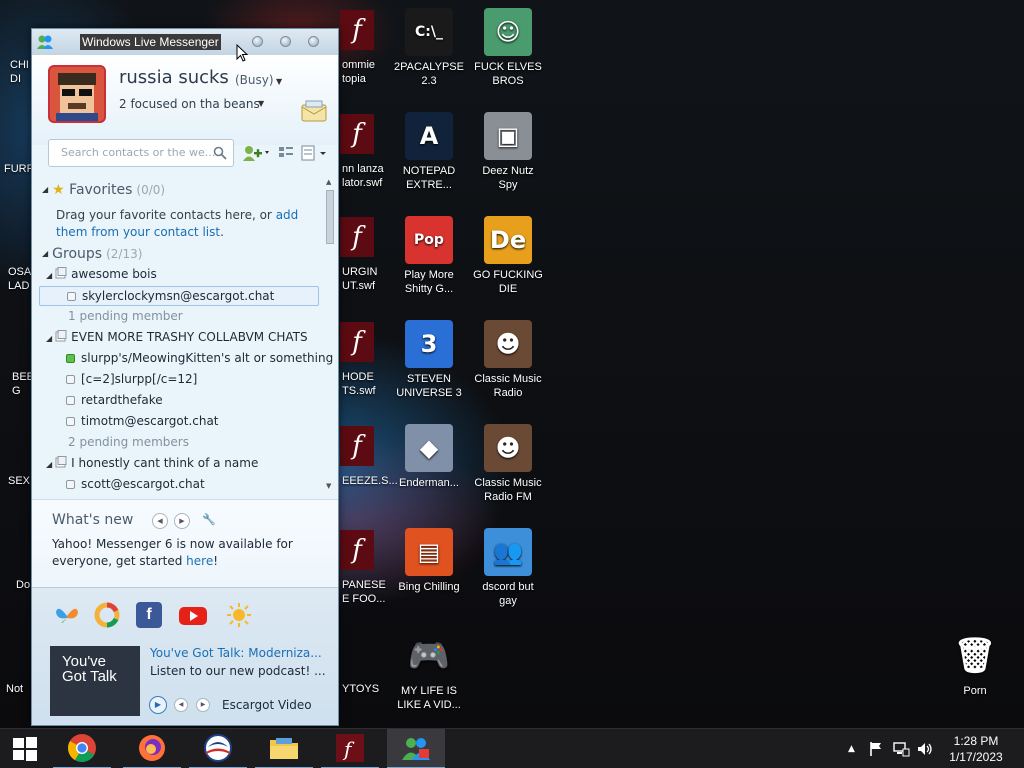  I want to click on flag-icon, so click(876, 749).